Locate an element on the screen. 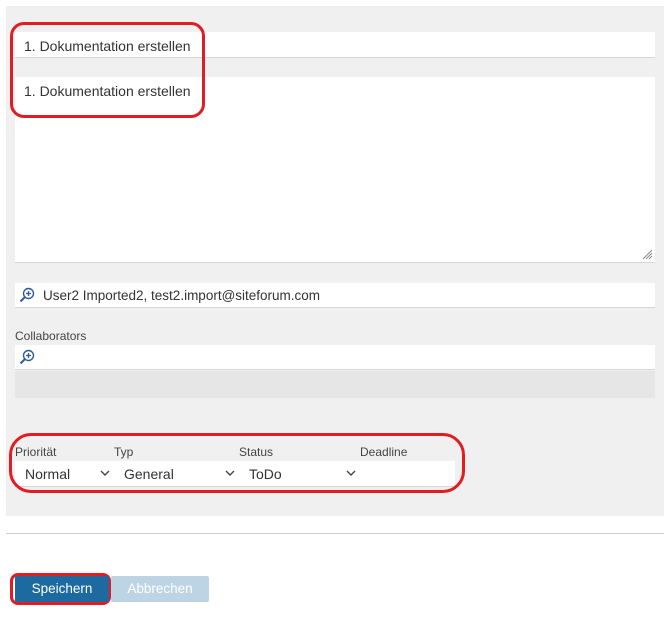 This screenshot has height=619, width=671. task-meta-row: Normal General ToDo is located at coordinates (235, 474).